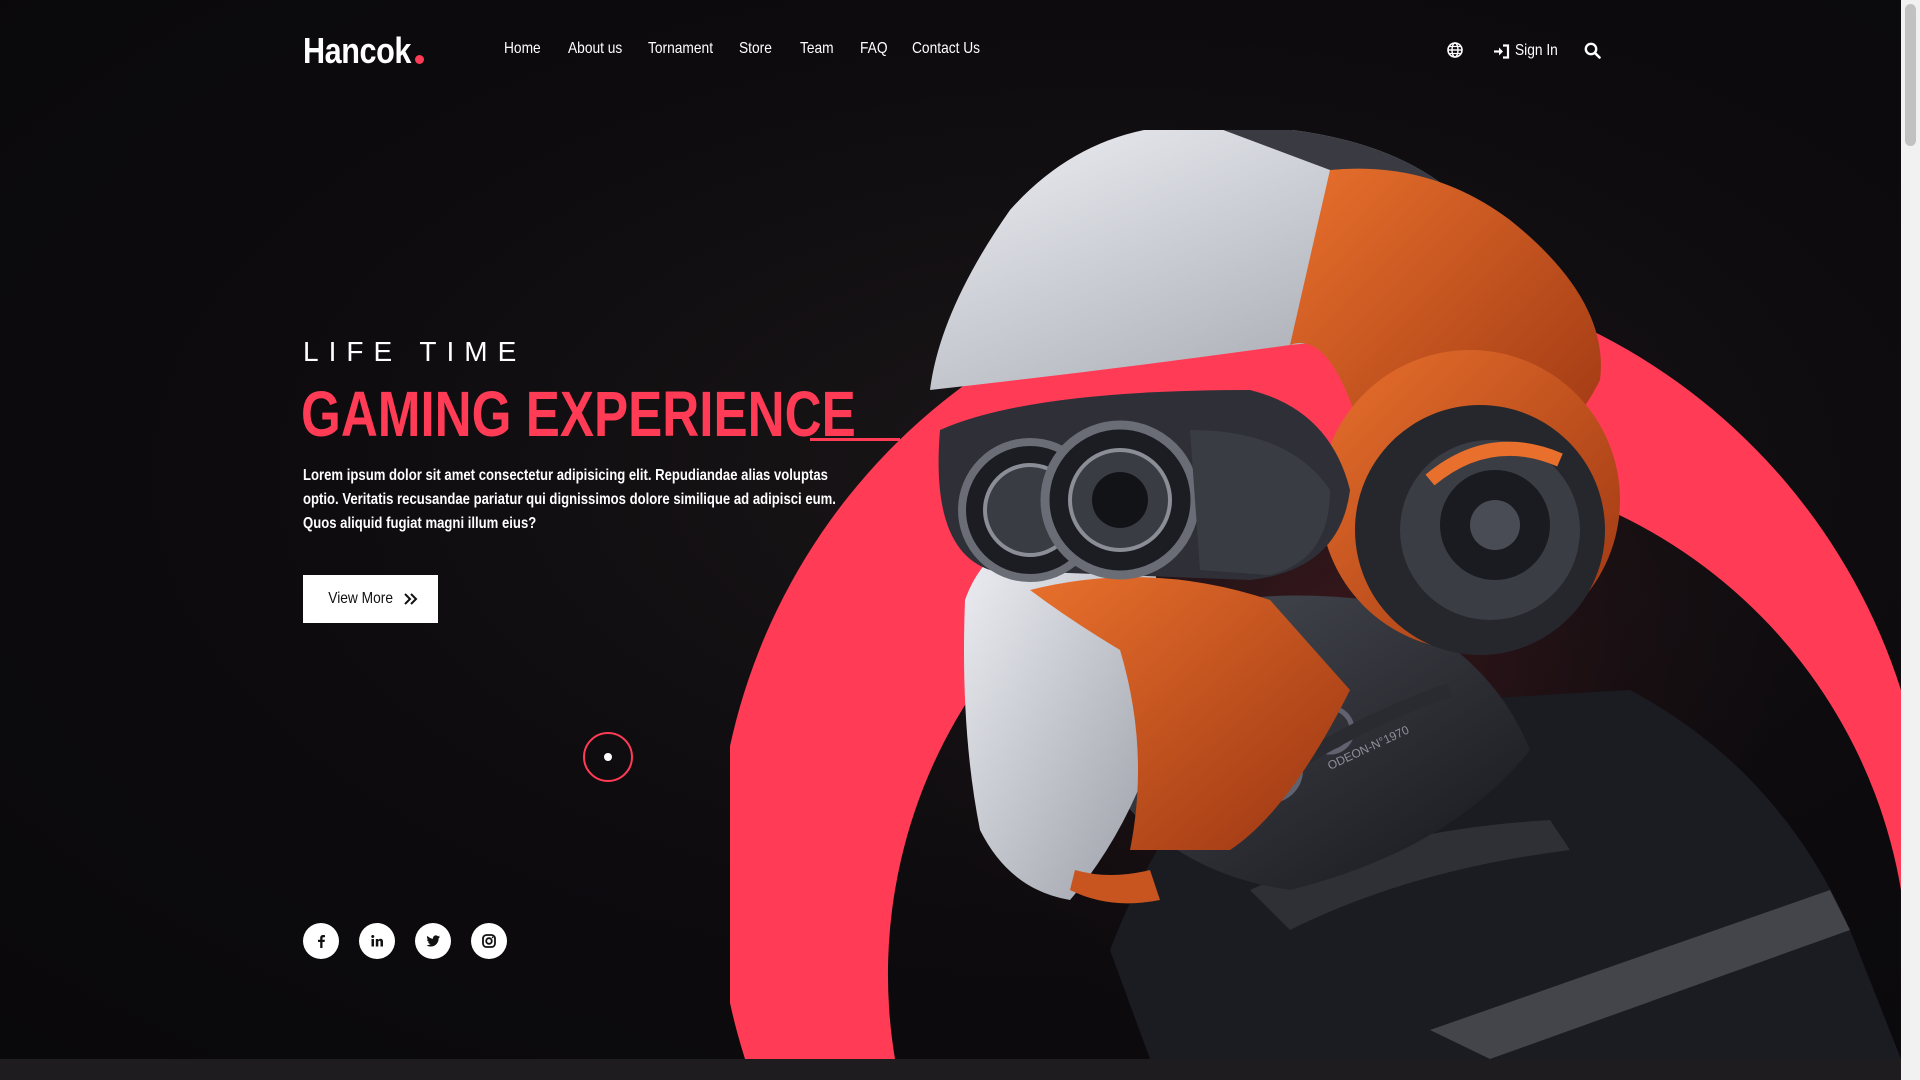  I want to click on hero-headline-wrap: GAMING EXPERIENCE, so click(578, 414).